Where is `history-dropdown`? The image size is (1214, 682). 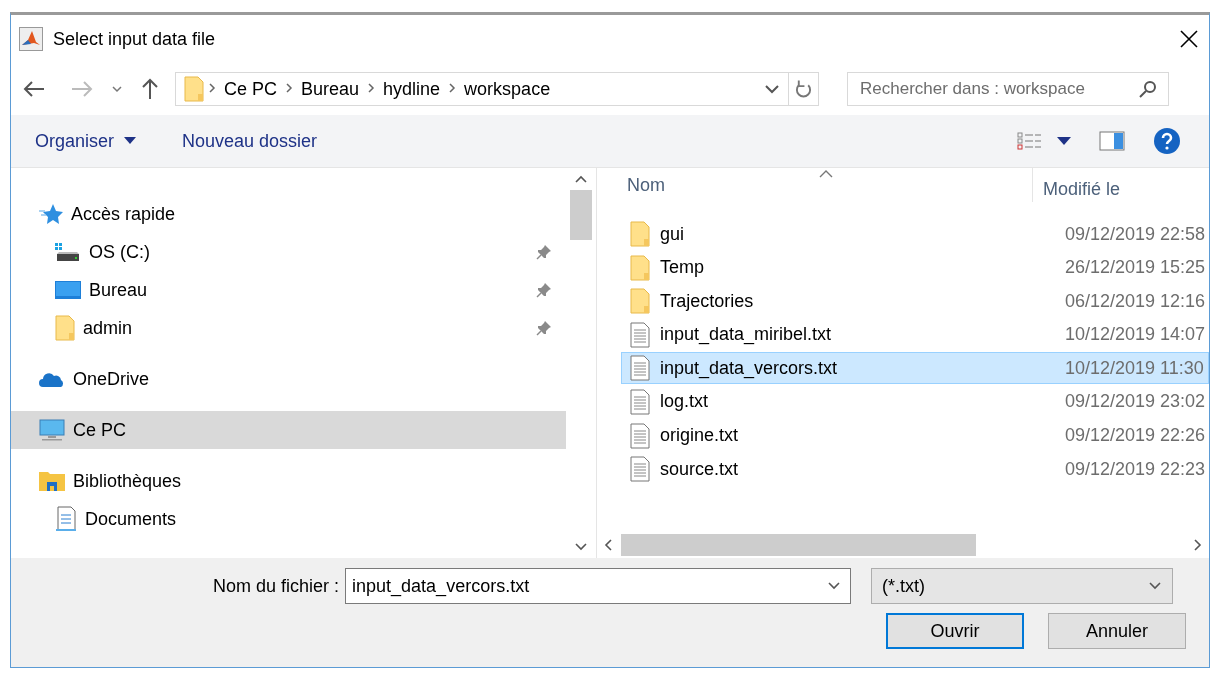 history-dropdown is located at coordinates (117, 89).